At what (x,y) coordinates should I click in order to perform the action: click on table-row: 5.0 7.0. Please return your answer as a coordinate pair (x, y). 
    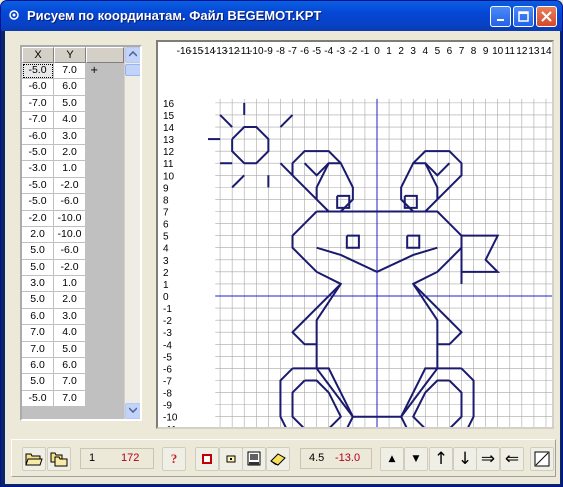
    Looking at the image, I should click on (73, 382).